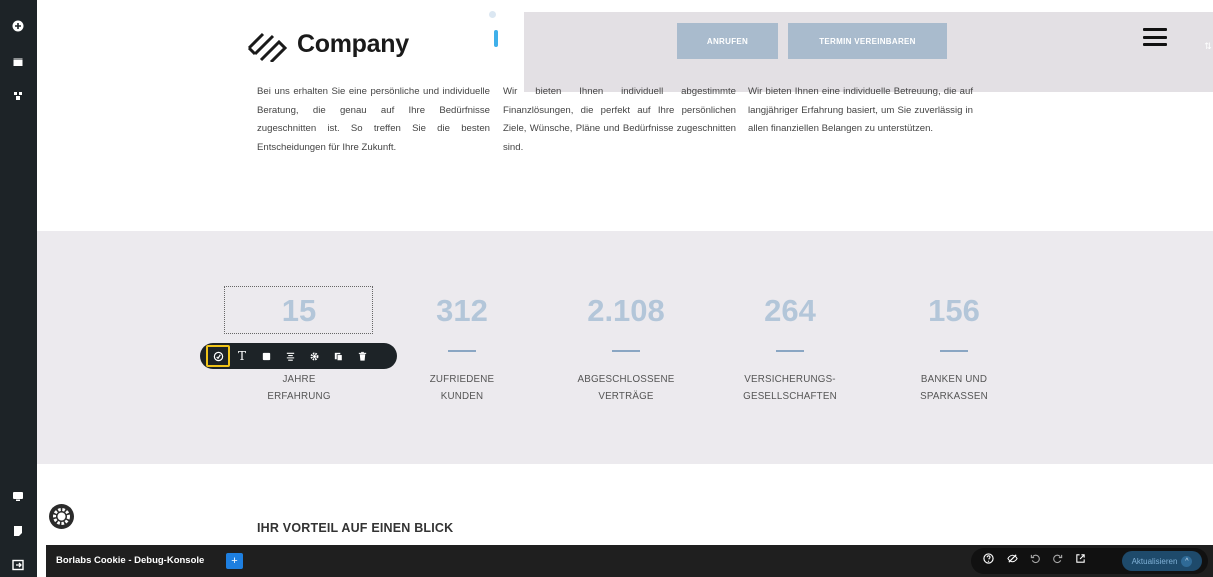 The height and width of the screenshot is (577, 1213). What do you see at coordinates (1155, 37) in the screenshot?
I see `menu-icon` at bounding box center [1155, 37].